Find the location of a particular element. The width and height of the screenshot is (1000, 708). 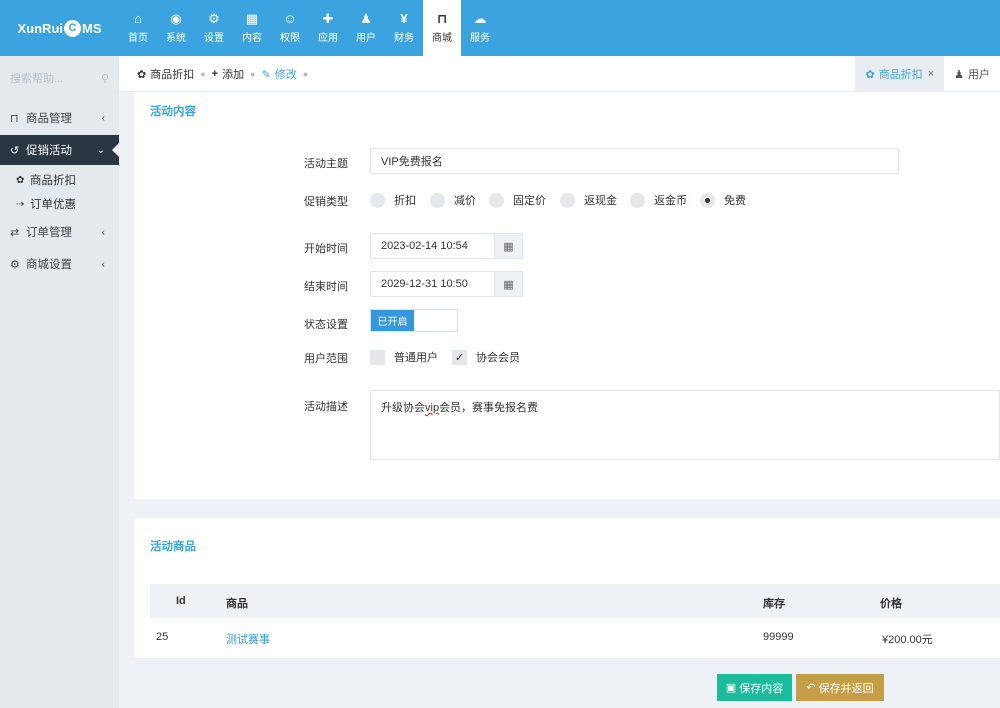

checkbox-association-member: ✓ 协会会员 is located at coordinates (486, 357).